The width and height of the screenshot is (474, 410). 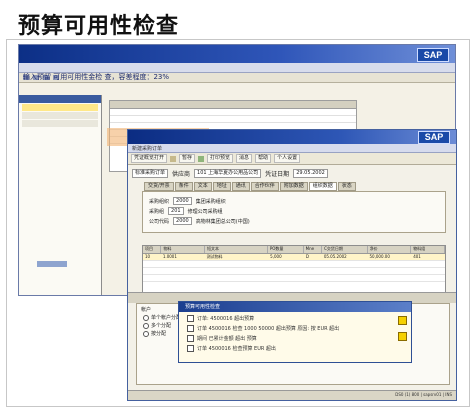 I want to click on purchase-group-label: 采购组, so click(x=157, y=211).